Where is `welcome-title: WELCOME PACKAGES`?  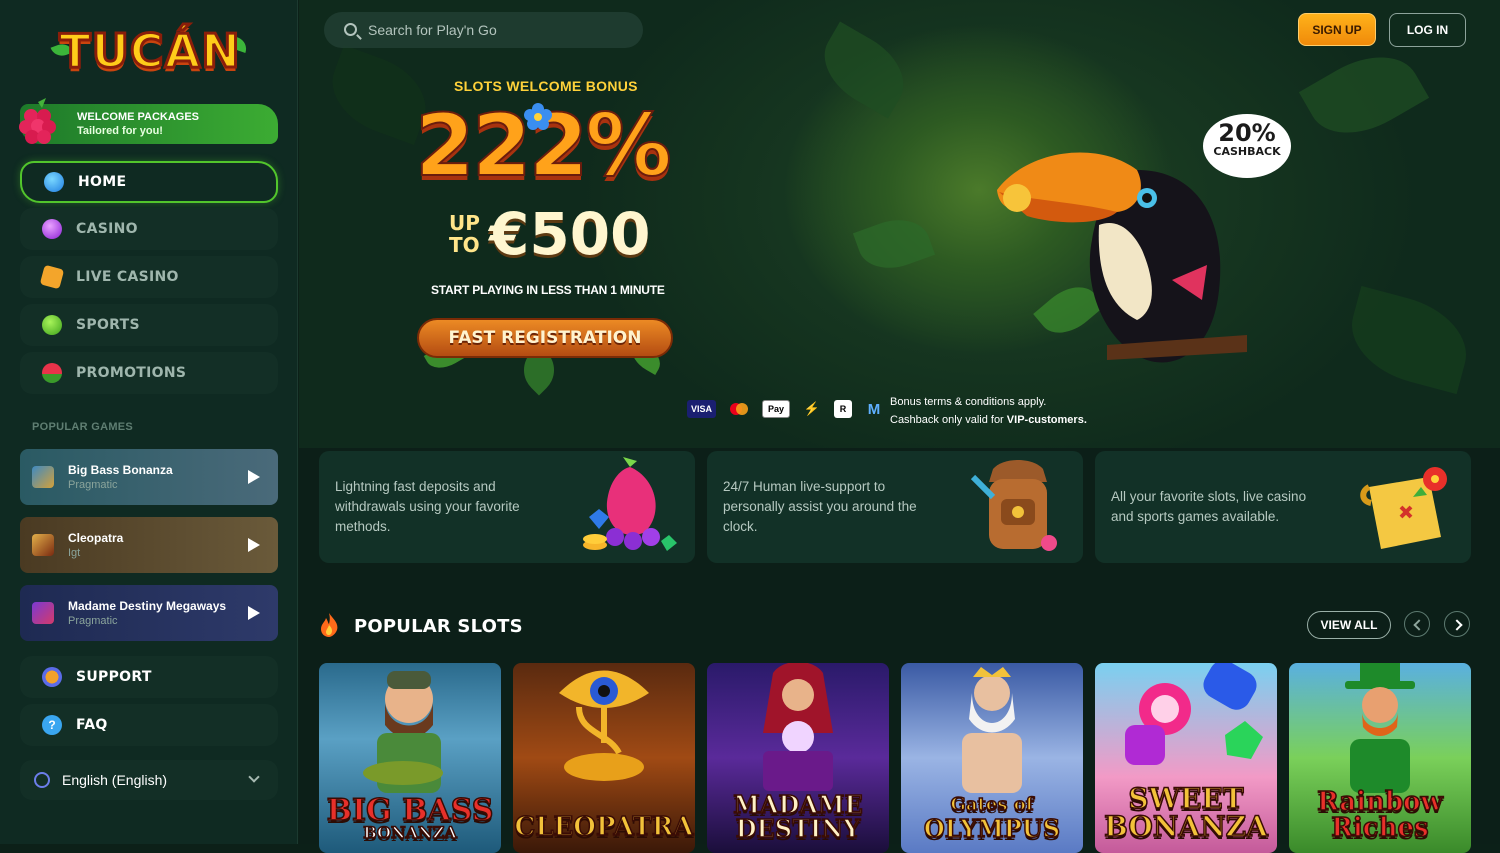 welcome-title: WELCOME PACKAGES is located at coordinates (138, 117).